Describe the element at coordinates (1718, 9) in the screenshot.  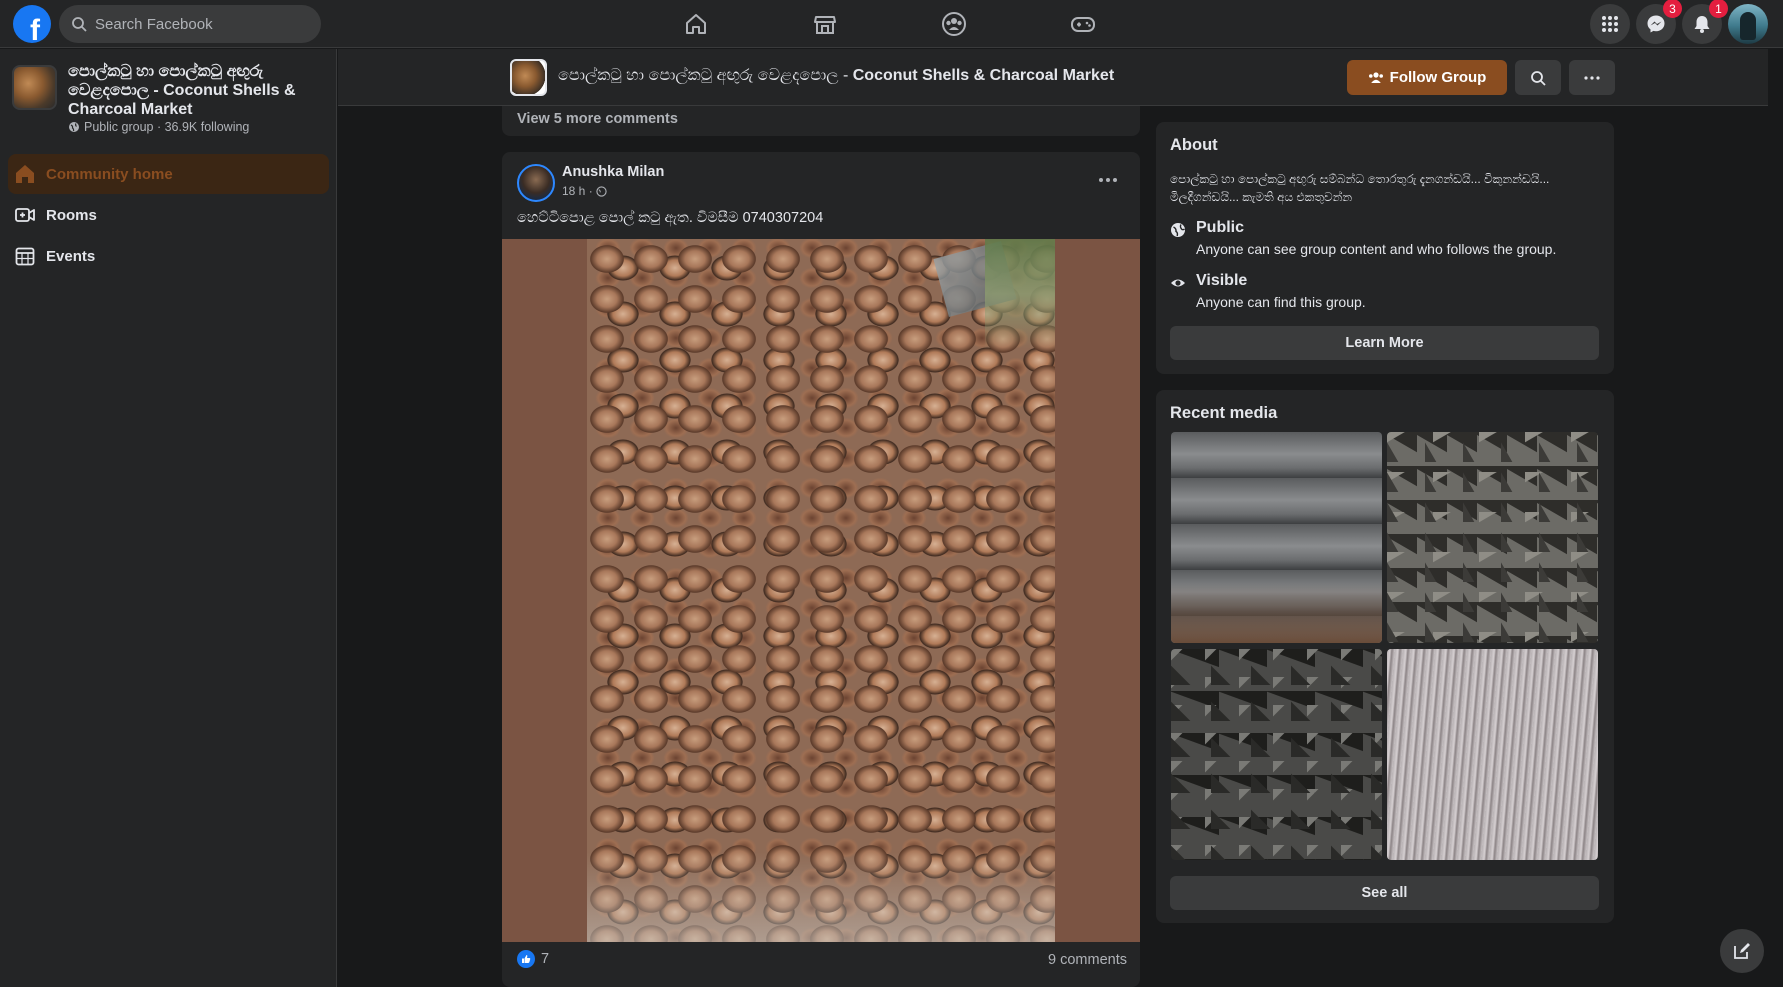
I see `notifications-badge: 1` at that location.